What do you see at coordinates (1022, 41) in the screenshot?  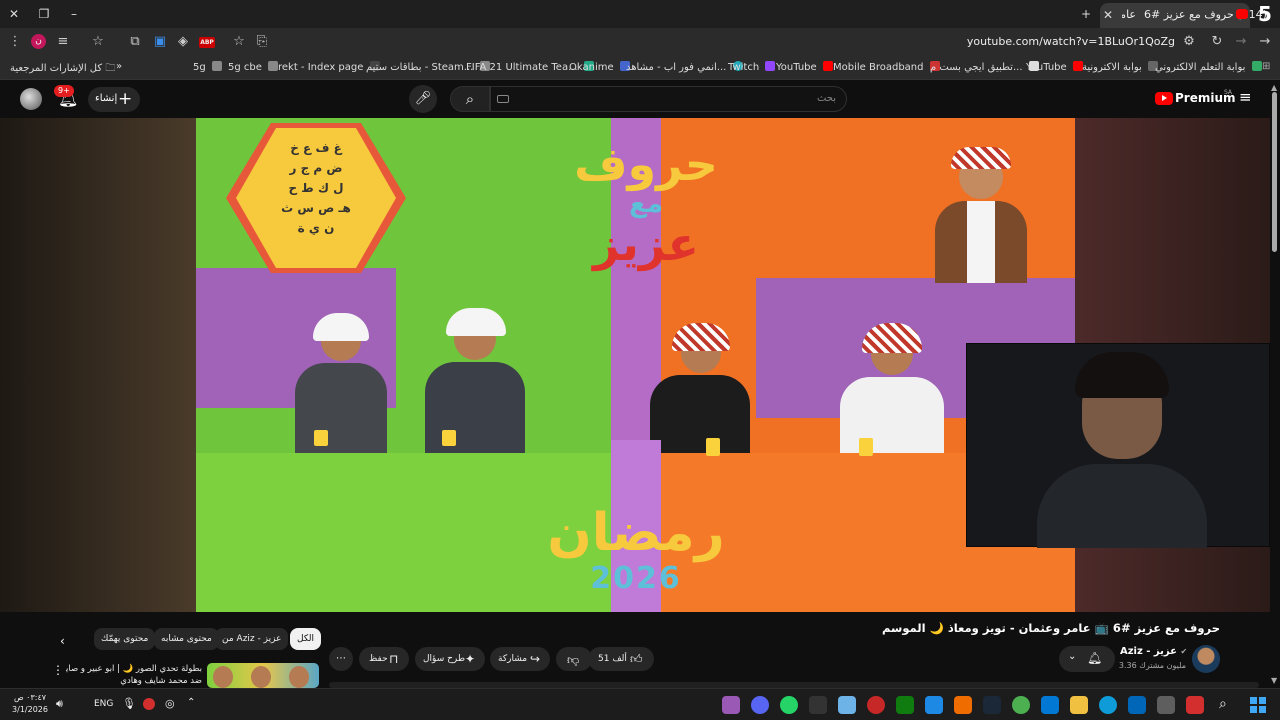 I see `address-bar: youtube.com/watch?v=1BLuOr1QoZg` at bounding box center [1022, 41].